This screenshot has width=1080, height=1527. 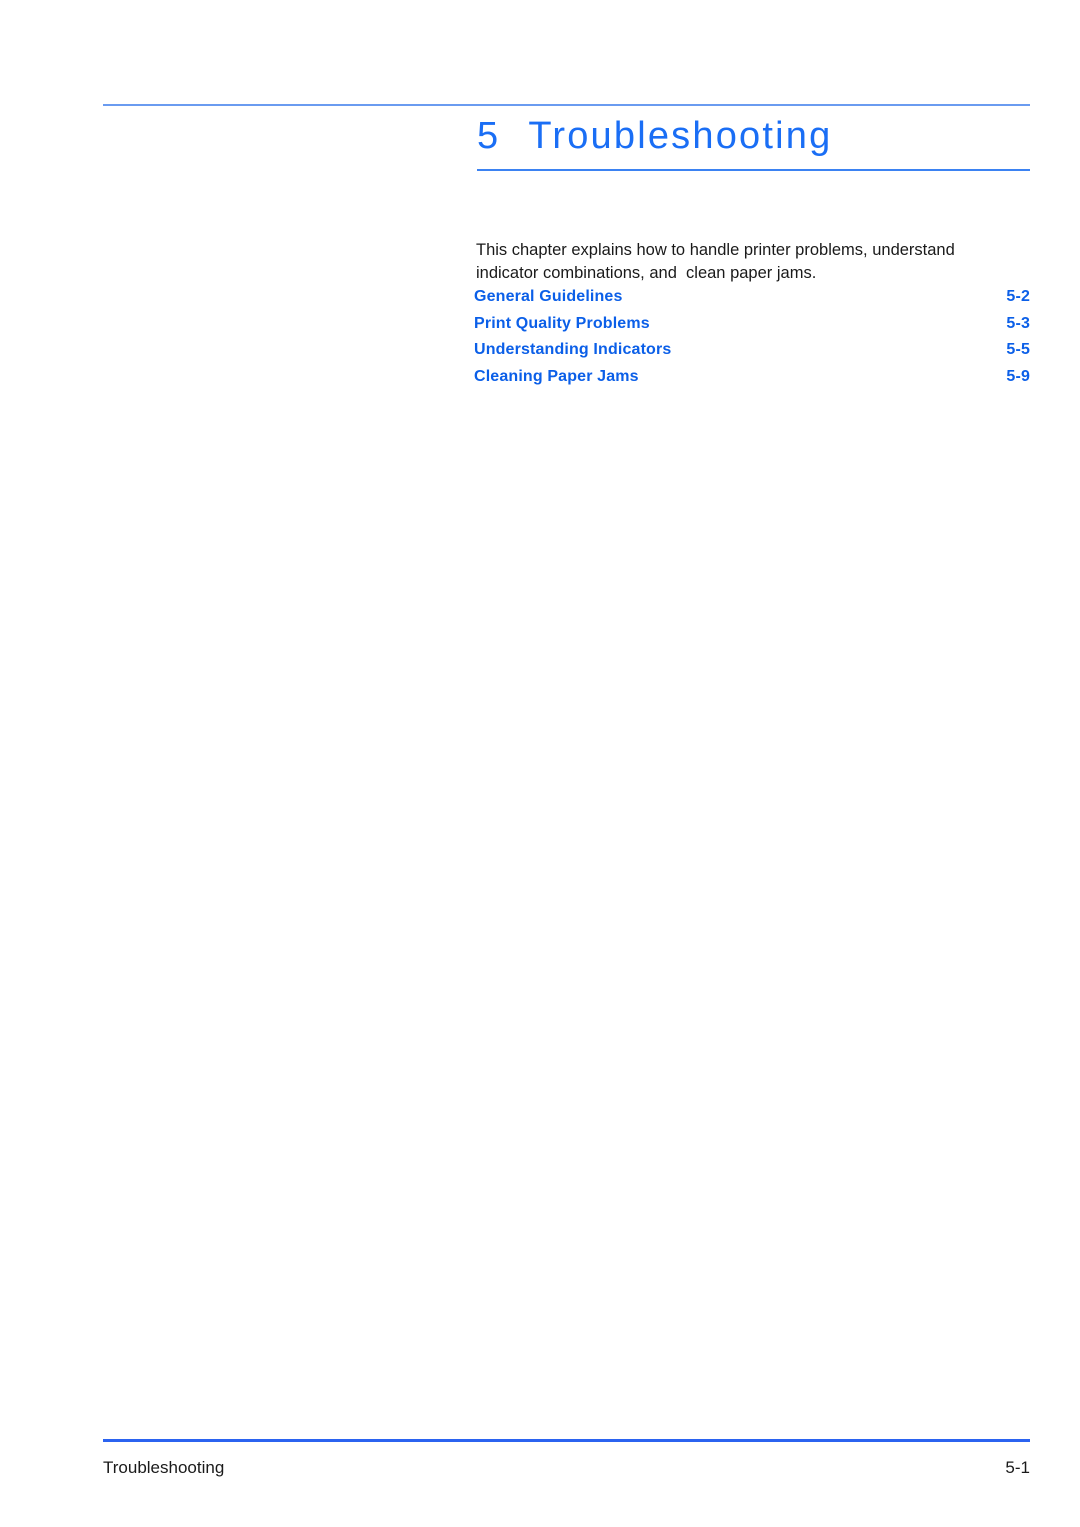 I want to click on page-title: 5 Troubleshooting, so click(x=654, y=138).